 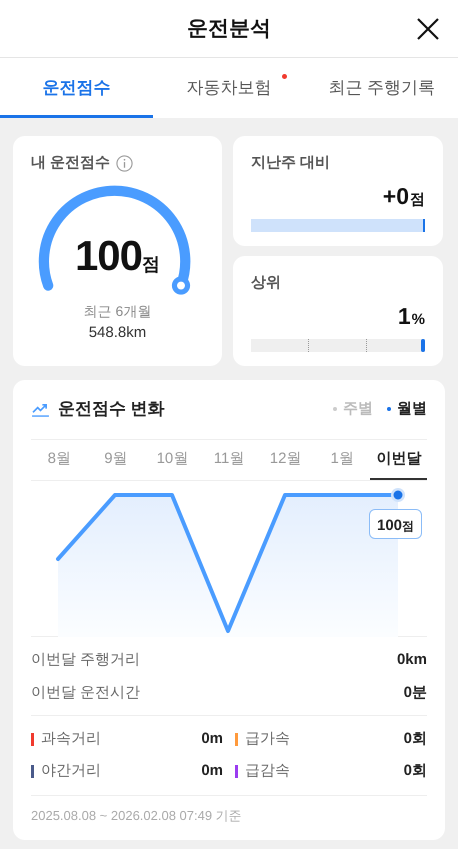 What do you see at coordinates (125, 163) in the screenshot?
I see `info-icon` at bounding box center [125, 163].